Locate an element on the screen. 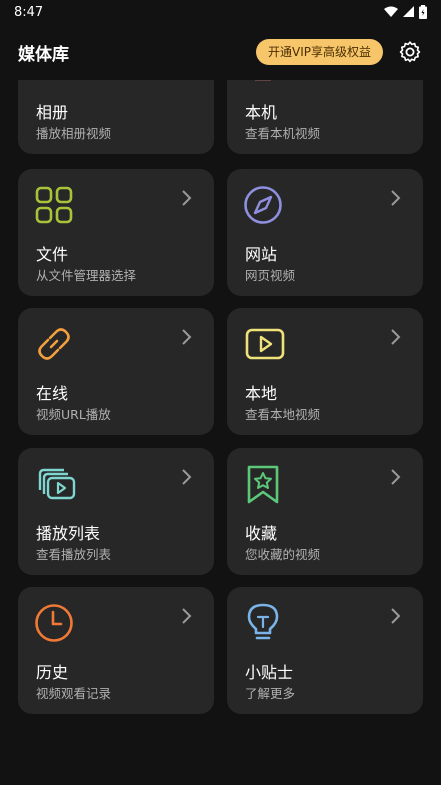  app-bar: 媒体库 开通VIP享高级权益 is located at coordinates (220, 52).